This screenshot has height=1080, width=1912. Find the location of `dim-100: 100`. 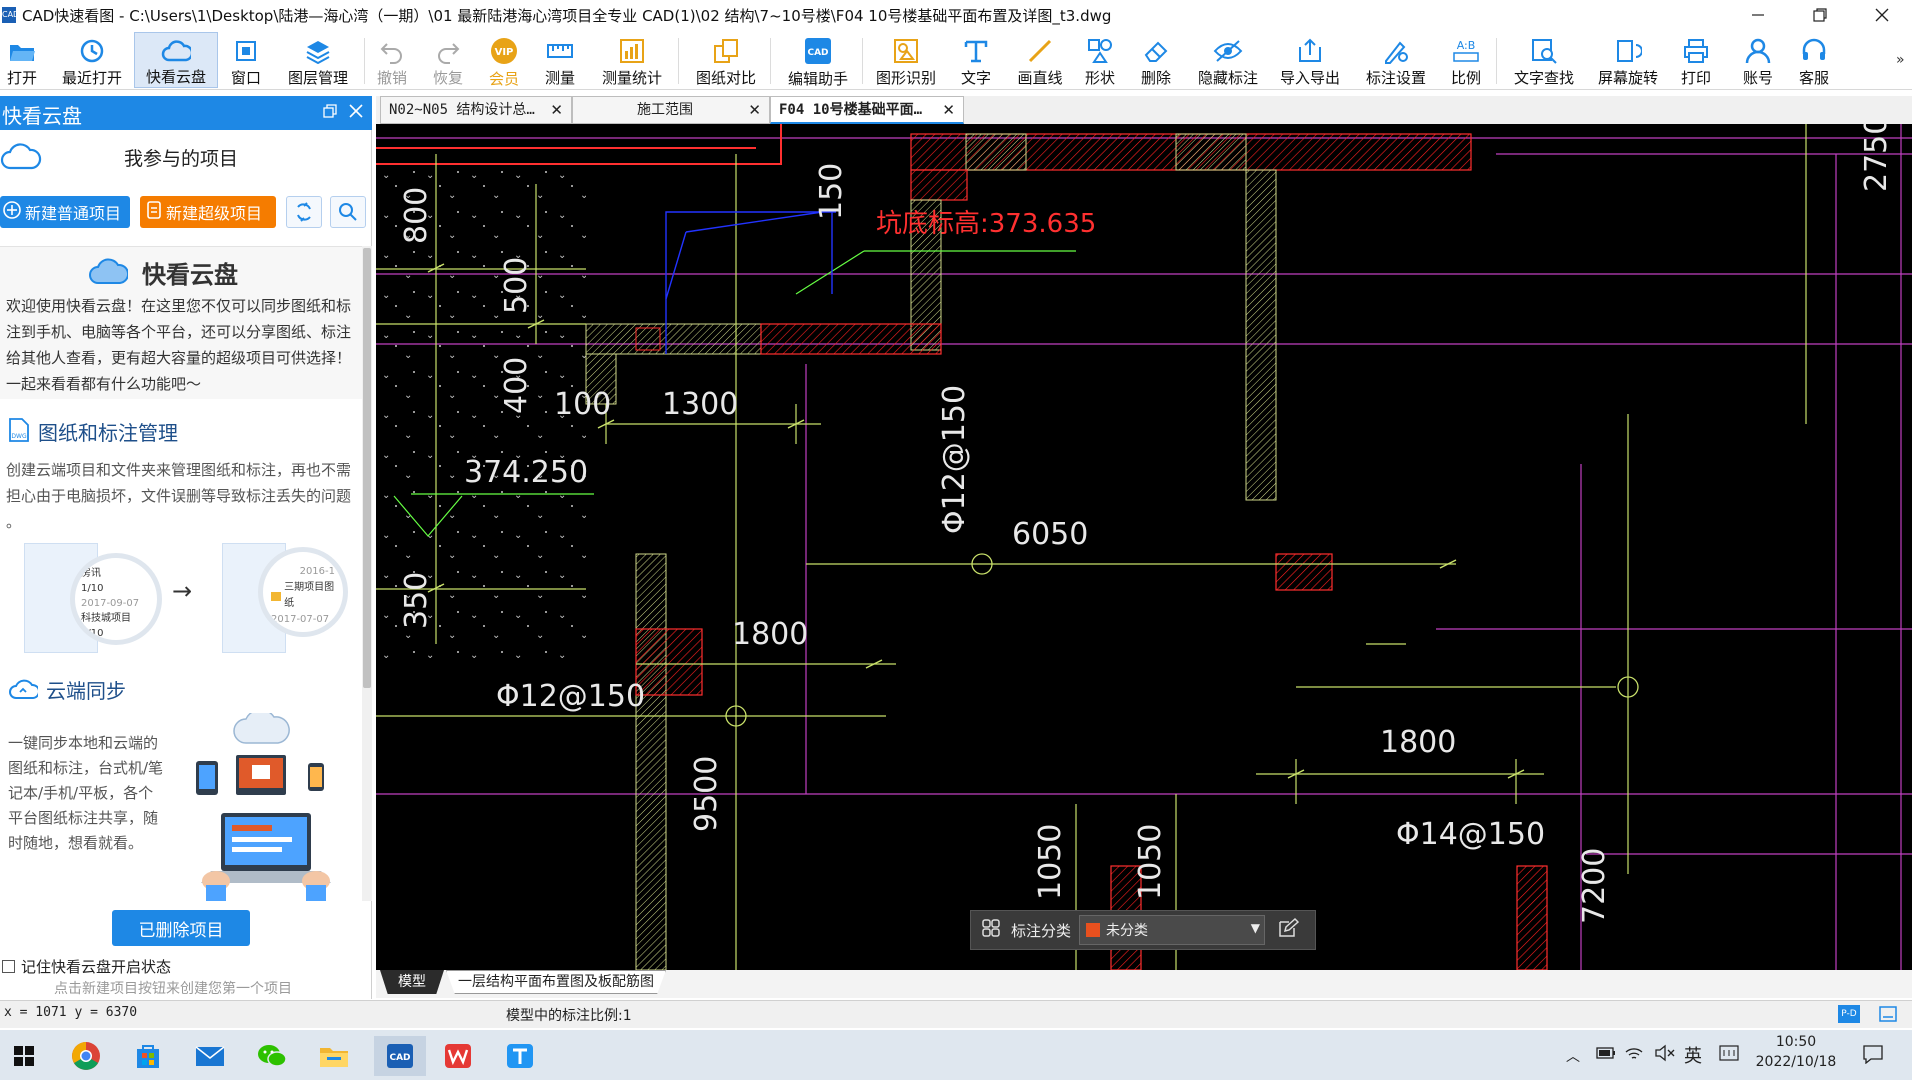

dim-100: 100 is located at coordinates (582, 404).